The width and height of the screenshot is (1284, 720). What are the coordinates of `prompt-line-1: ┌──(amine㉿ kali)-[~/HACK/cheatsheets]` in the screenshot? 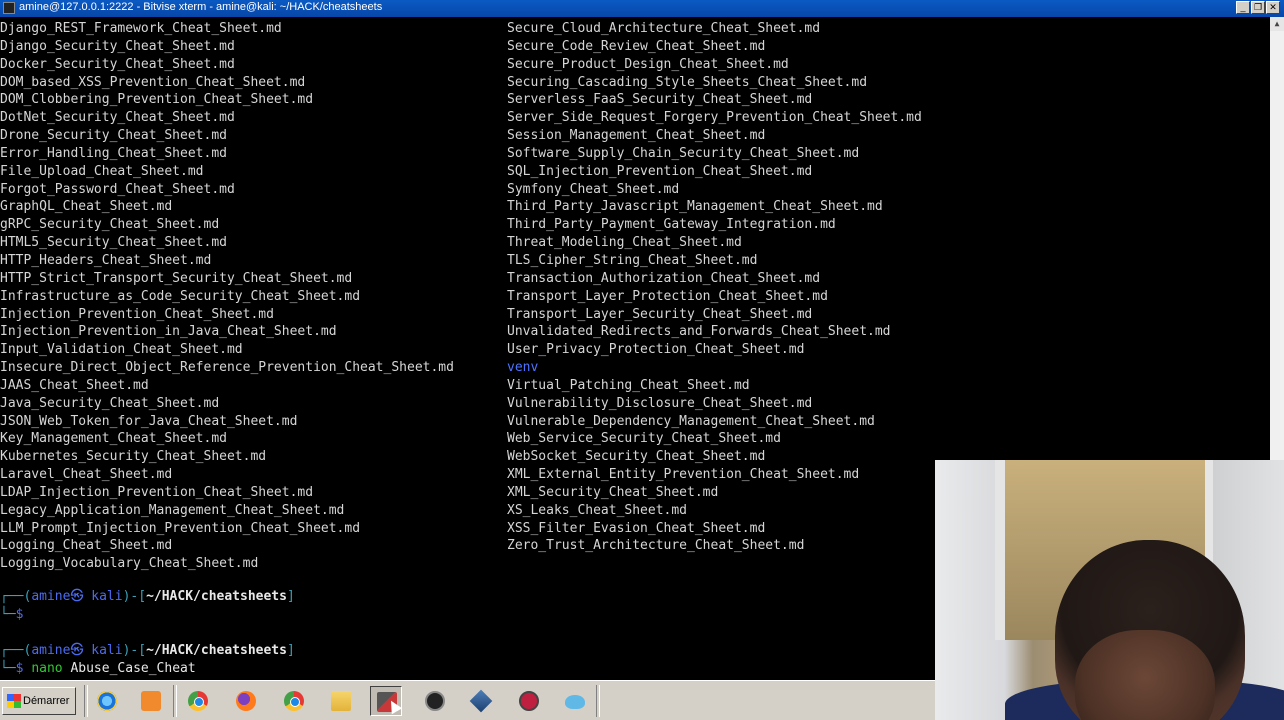 It's located at (147, 597).